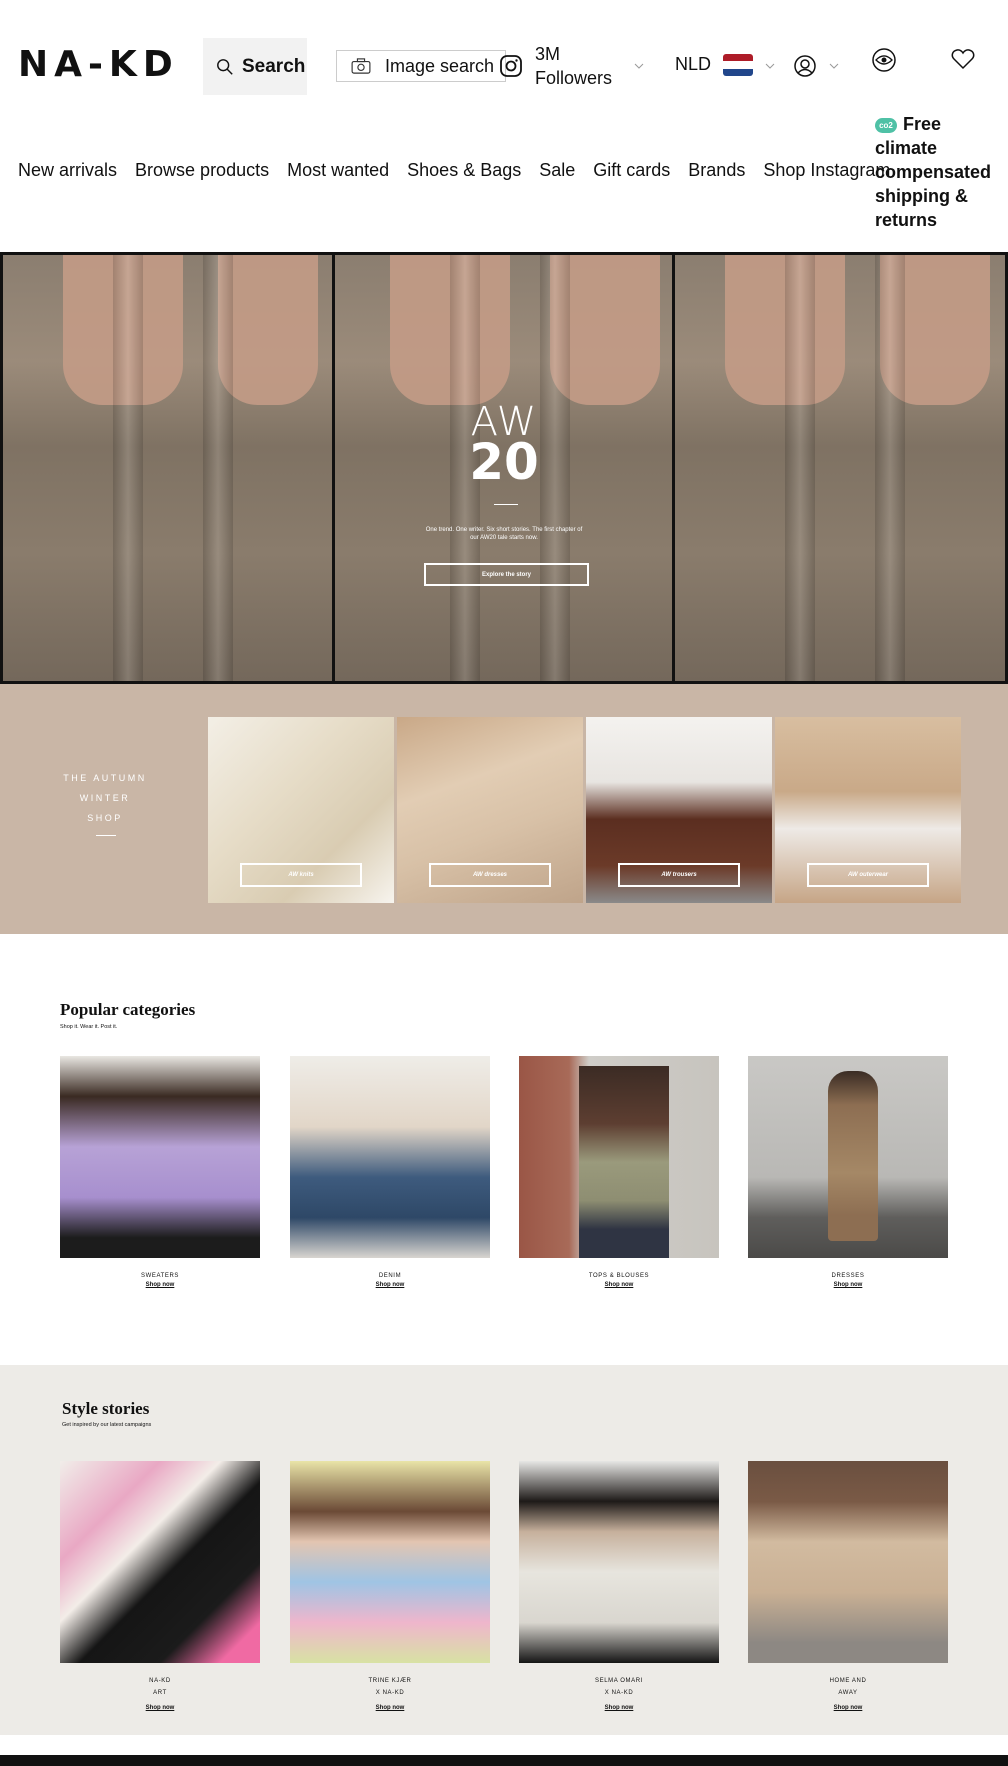 This screenshot has width=1008, height=1766. Describe the element at coordinates (716, 170) in the screenshot. I see `nav-item-brands: Brands` at that location.